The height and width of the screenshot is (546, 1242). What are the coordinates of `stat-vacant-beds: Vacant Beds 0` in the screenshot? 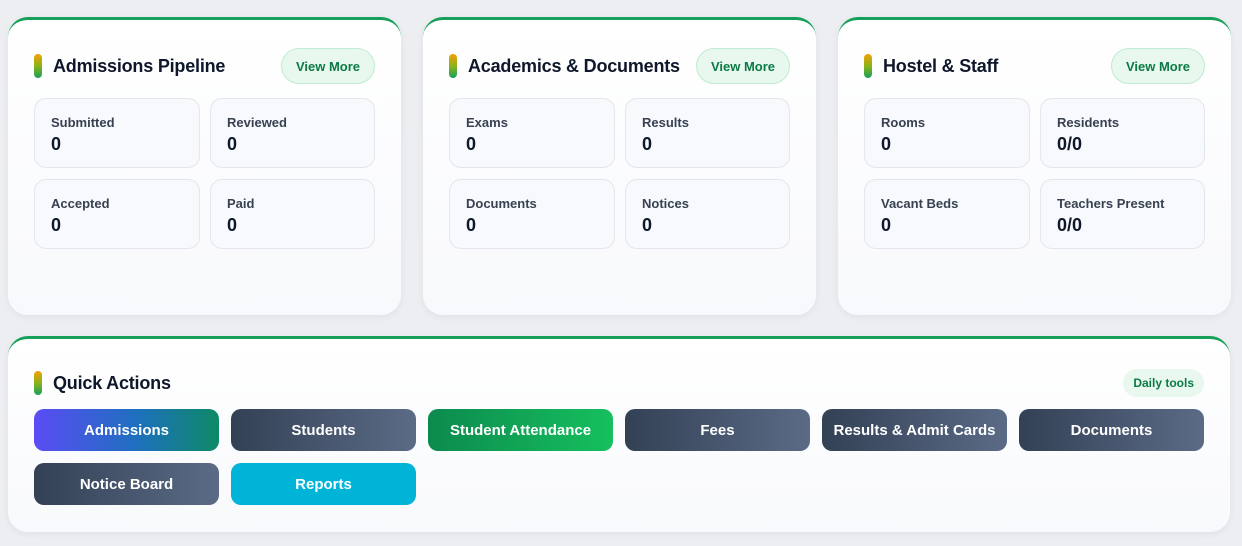 It's located at (947, 214).